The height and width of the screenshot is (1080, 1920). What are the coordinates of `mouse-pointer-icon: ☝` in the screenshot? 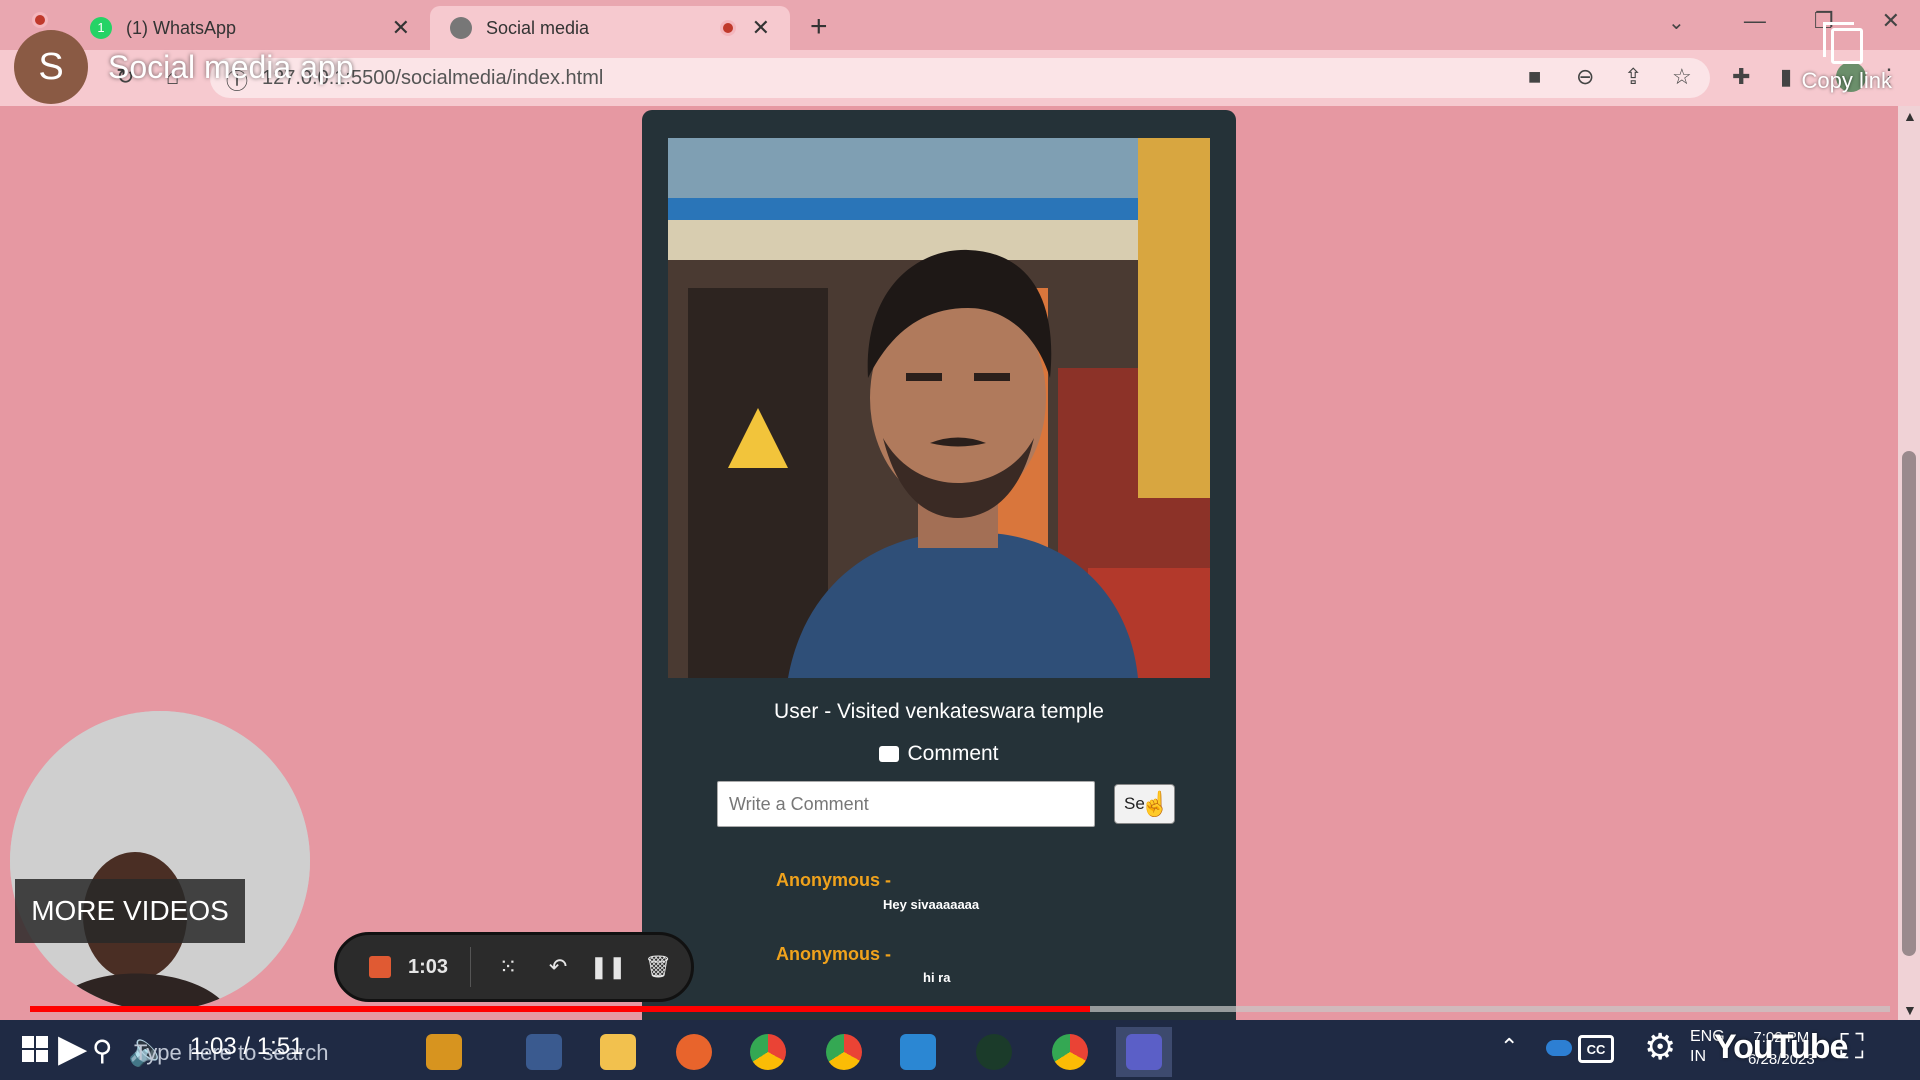 It's located at (1155, 804).